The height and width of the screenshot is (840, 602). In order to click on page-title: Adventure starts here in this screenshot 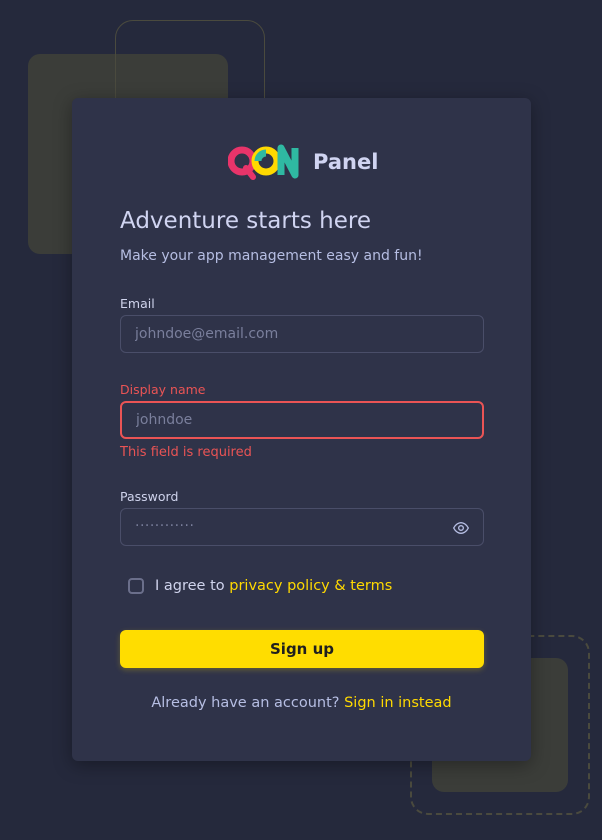, I will do `click(245, 221)`.